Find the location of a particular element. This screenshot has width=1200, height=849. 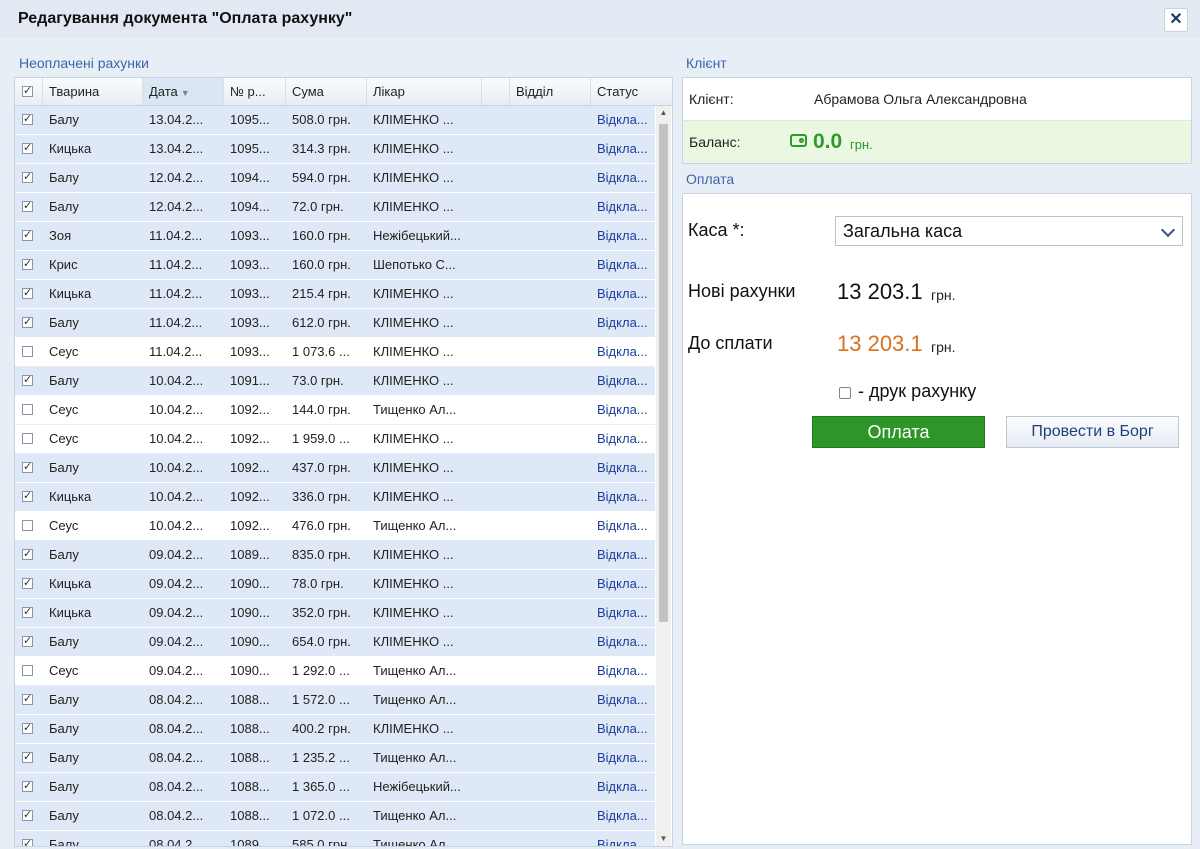

column-header-date: Дата ▼ is located at coordinates (183, 91).